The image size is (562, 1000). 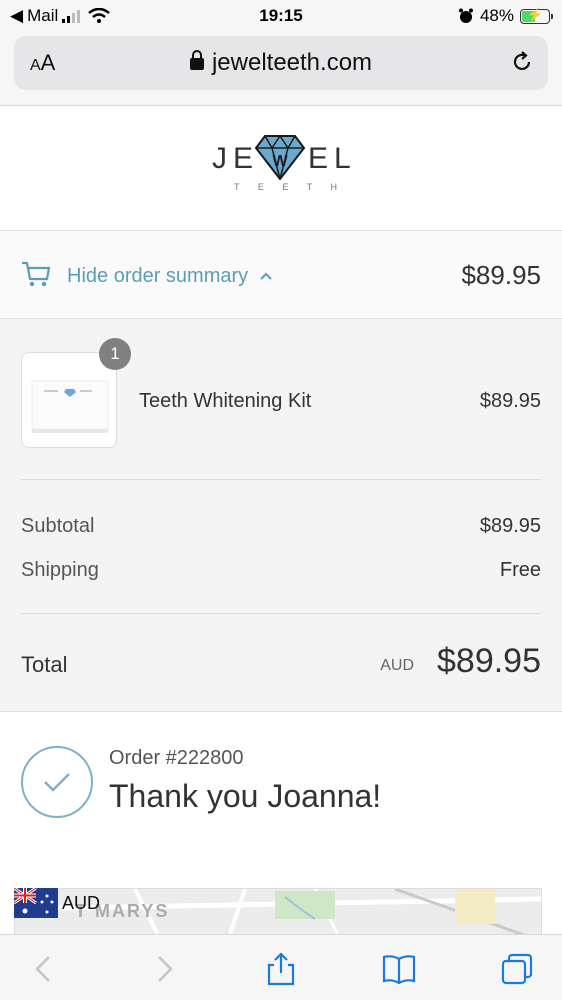 I want to click on browser-chrome: AA jewelteeth.com, so click(x=281, y=69).